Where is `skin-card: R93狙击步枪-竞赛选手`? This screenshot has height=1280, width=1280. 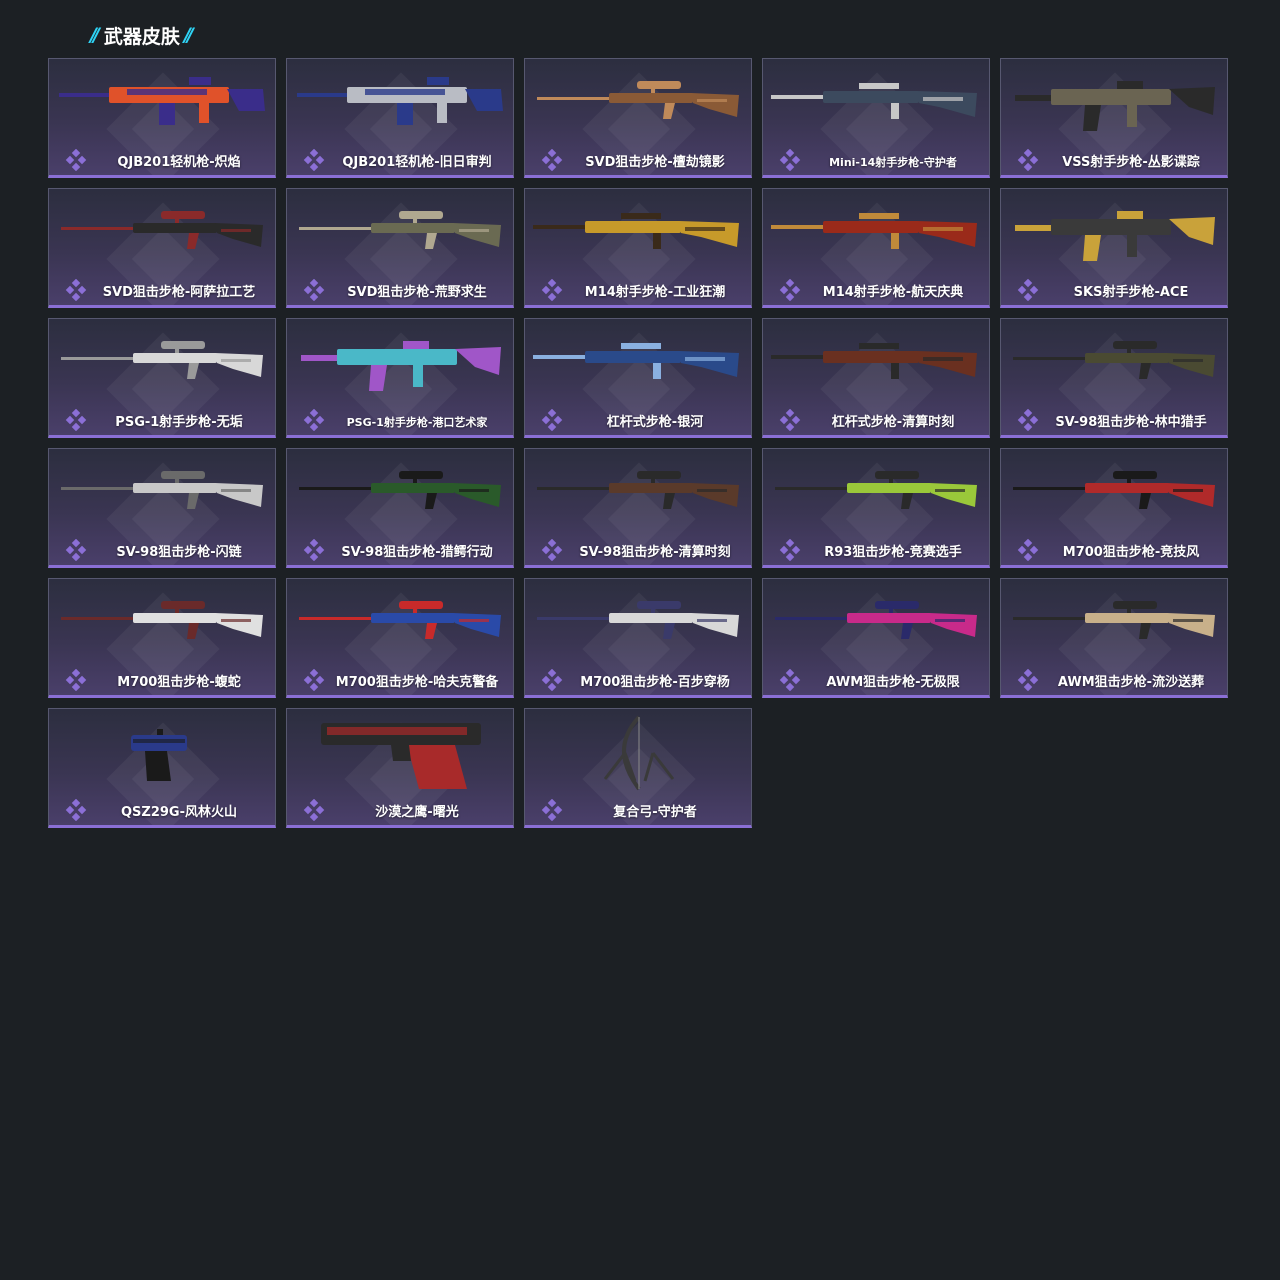
skin-card: R93狙击步枪-竞赛选手 is located at coordinates (876, 508).